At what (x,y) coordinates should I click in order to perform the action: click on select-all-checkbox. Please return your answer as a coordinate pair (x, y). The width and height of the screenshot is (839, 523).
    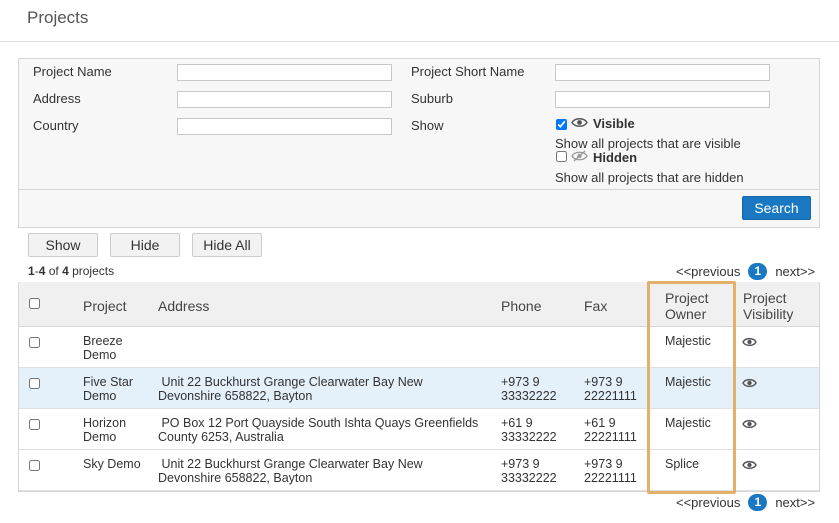
    Looking at the image, I should click on (34, 303).